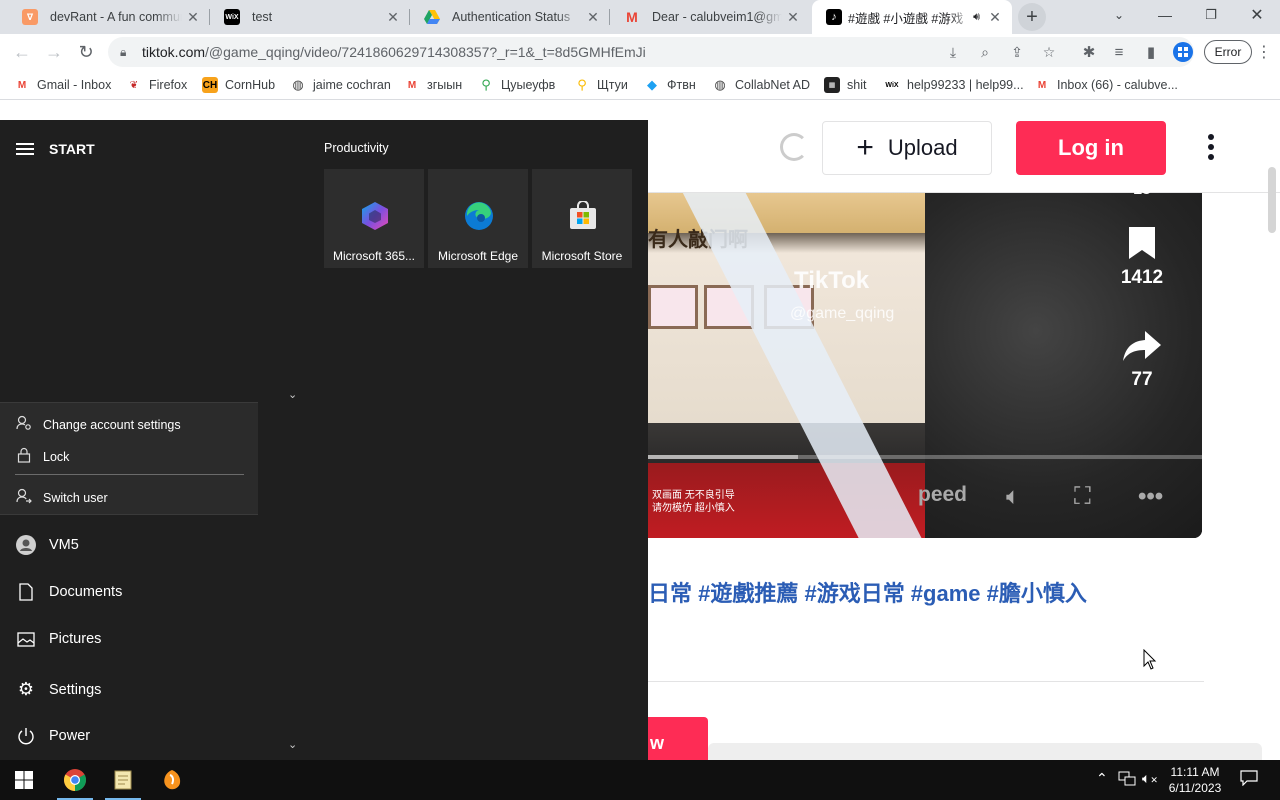  I want to click on forward-arrow-icon: →, so click(54, 52).